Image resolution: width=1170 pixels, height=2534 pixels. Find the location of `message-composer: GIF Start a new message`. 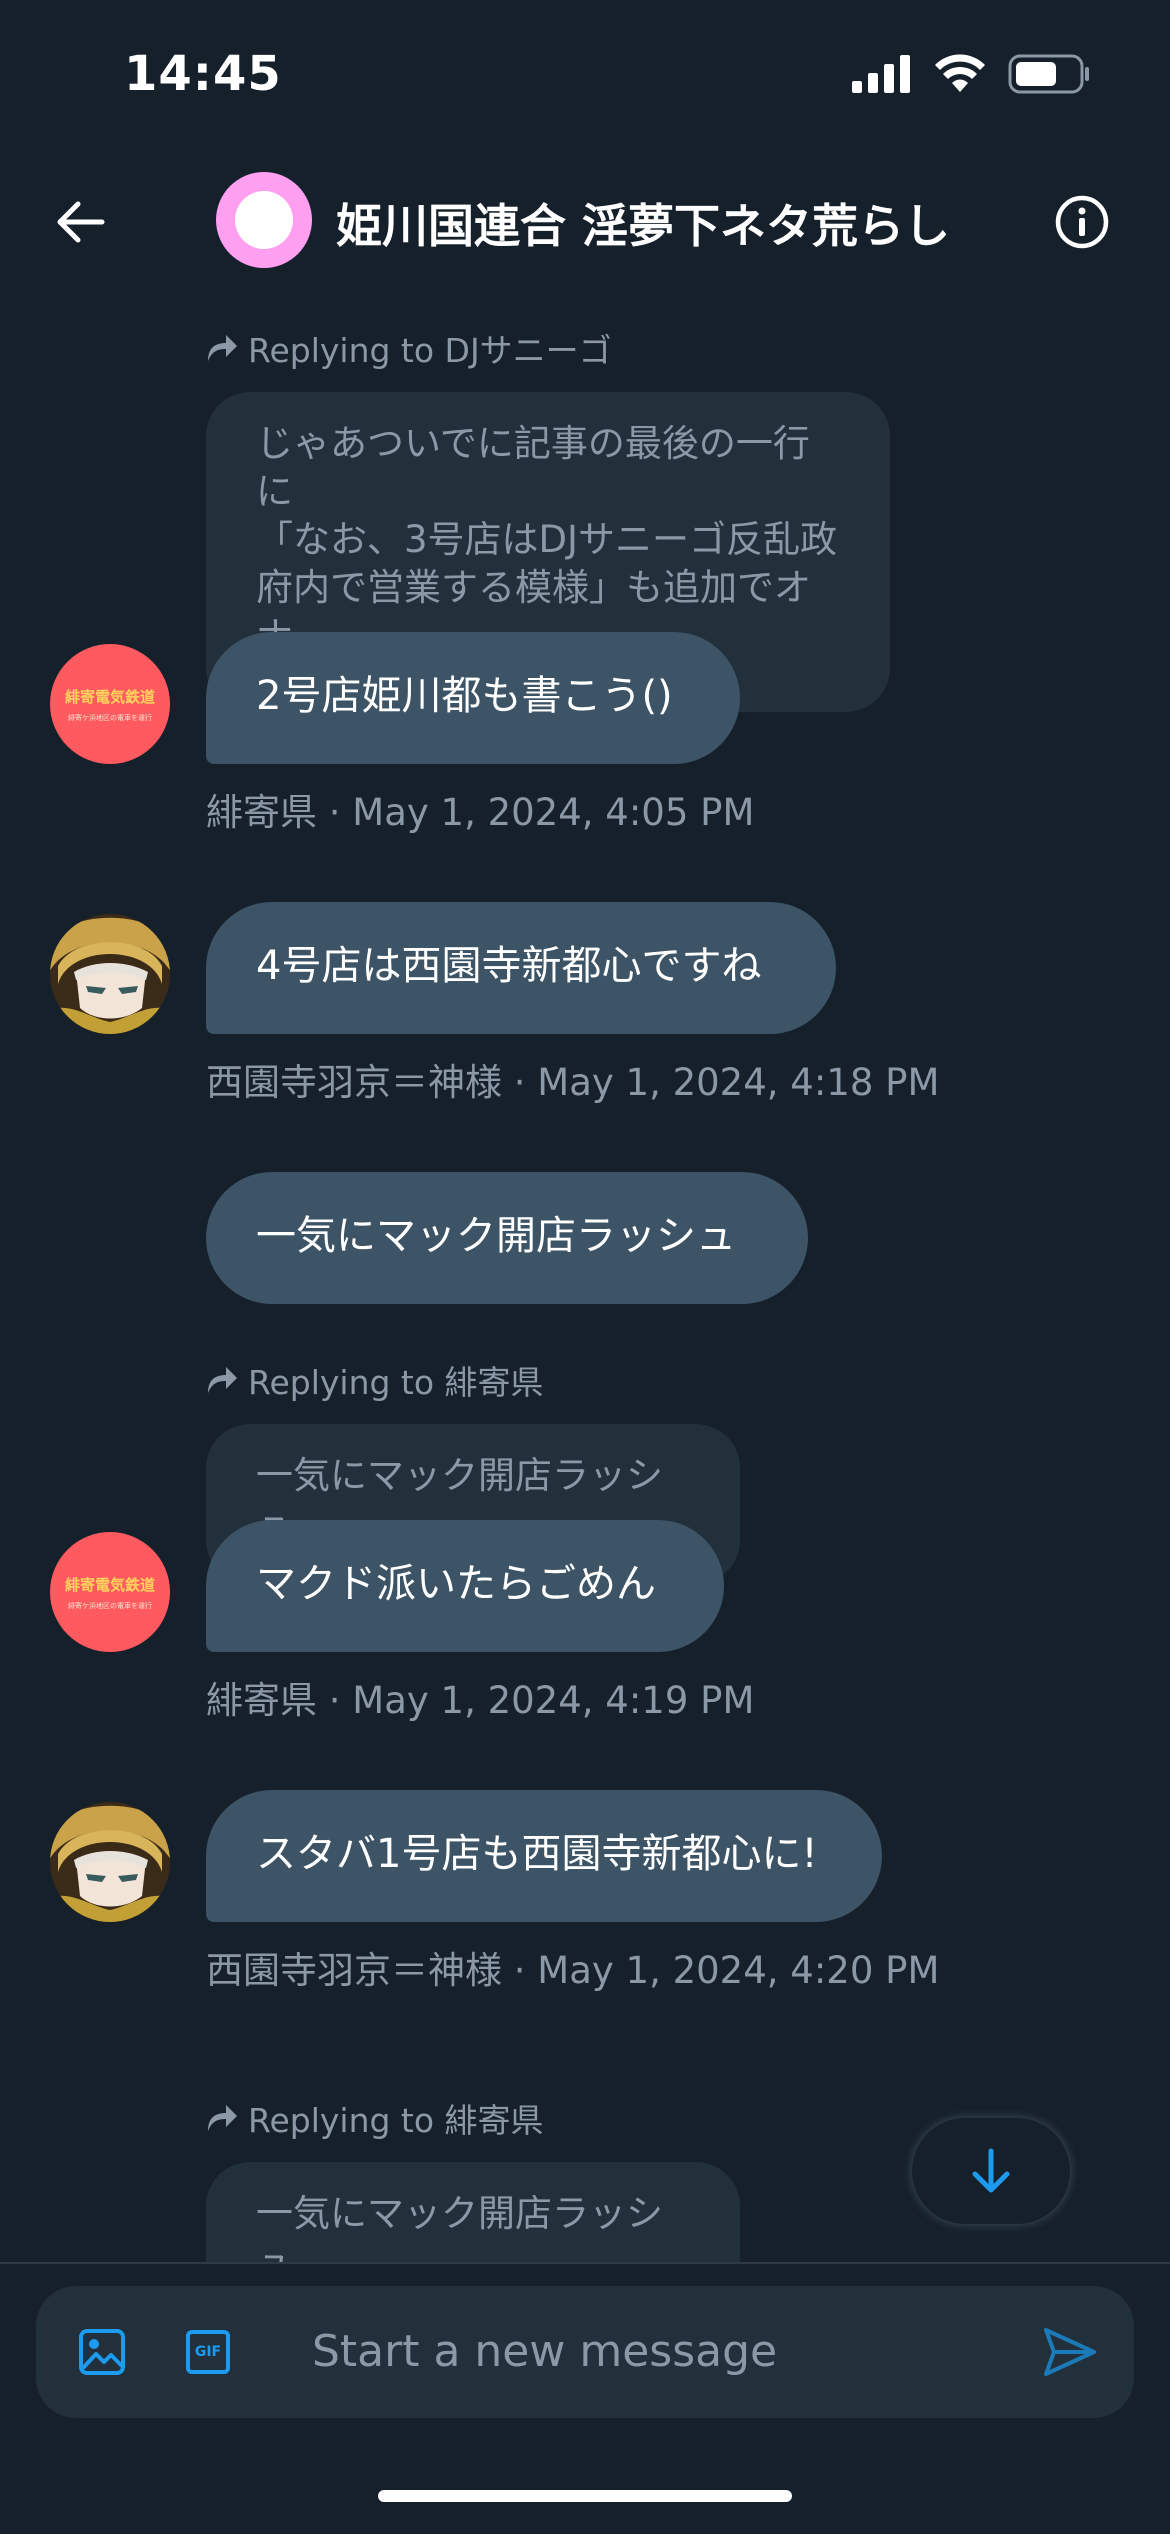

message-composer: GIF Start a new message is located at coordinates (585, 2352).